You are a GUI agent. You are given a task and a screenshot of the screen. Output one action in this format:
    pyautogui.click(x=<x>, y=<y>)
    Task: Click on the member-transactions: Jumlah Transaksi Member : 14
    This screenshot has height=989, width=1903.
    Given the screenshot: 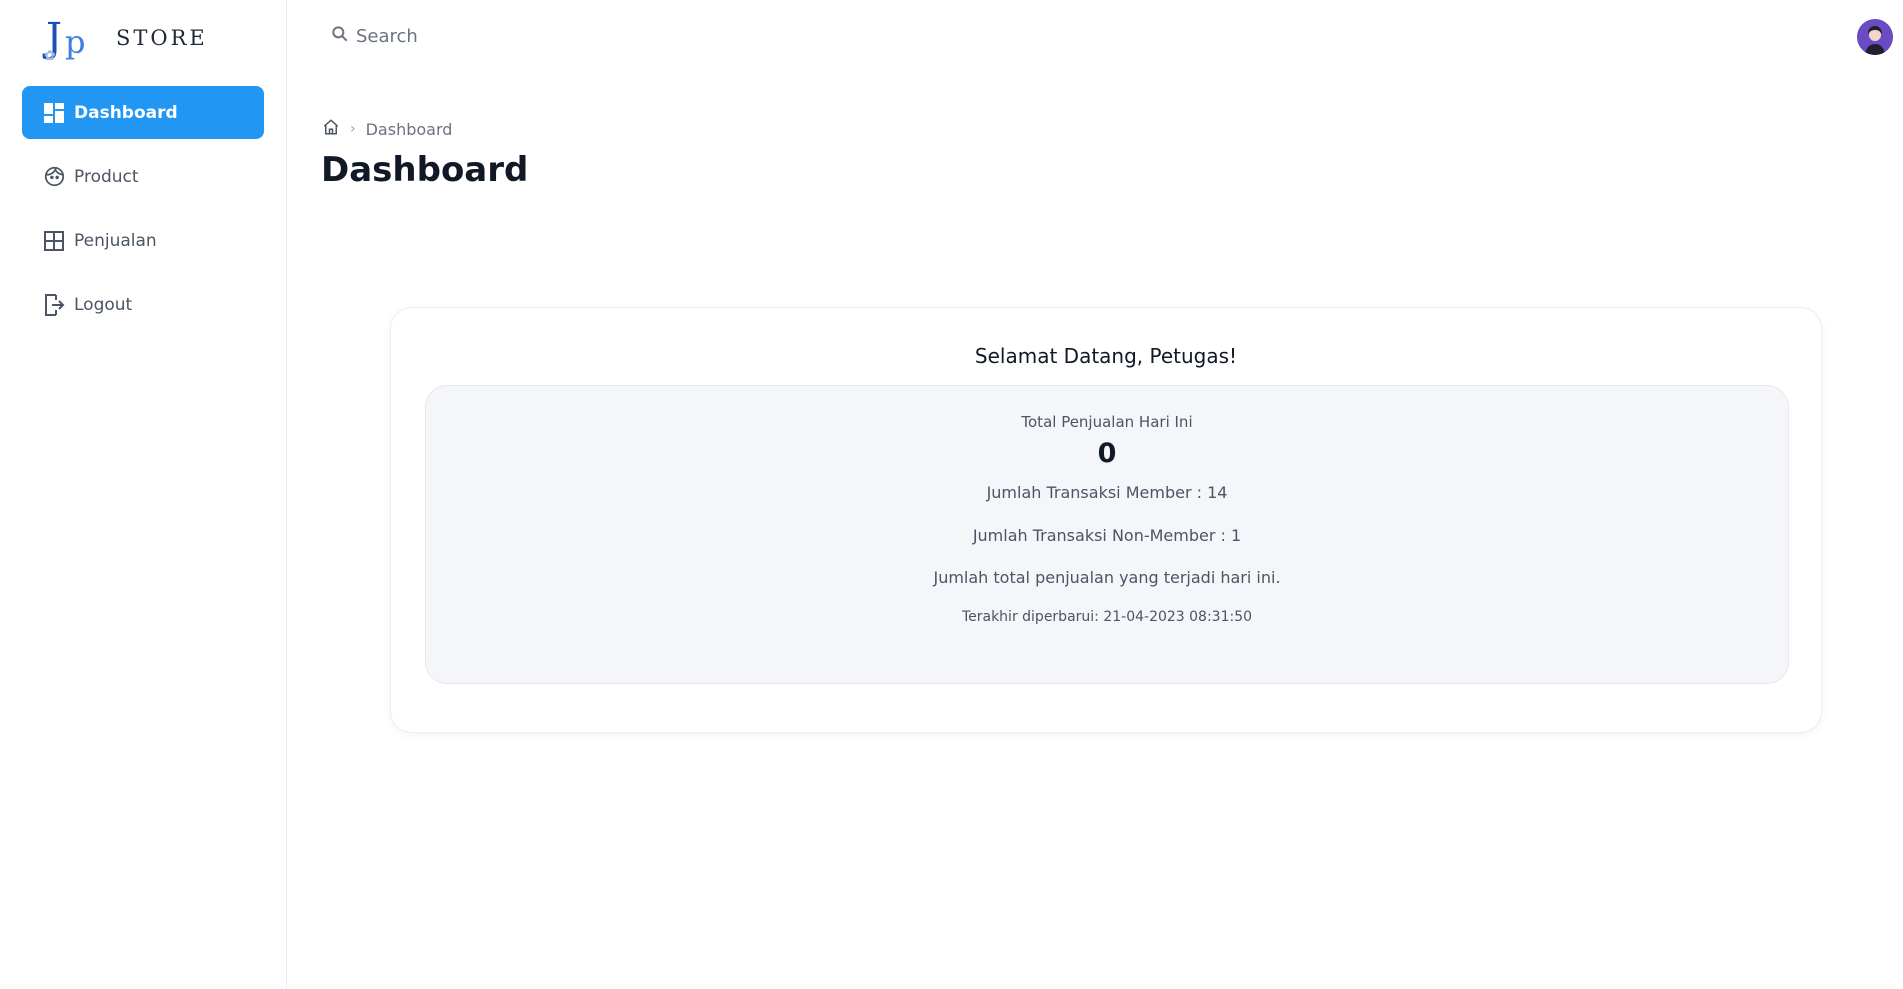 What is the action you would take?
    pyautogui.click(x=1107, y=492)
    